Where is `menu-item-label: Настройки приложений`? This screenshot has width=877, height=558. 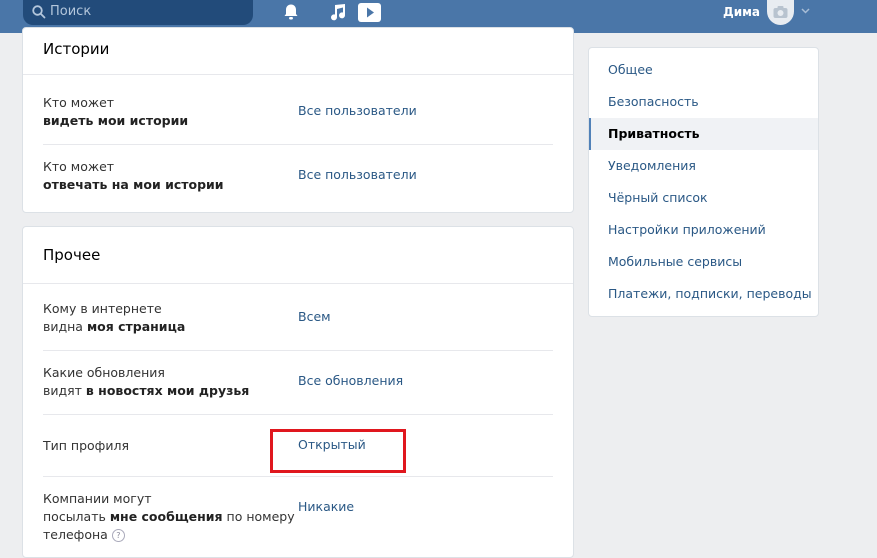 menu-item-label: Настройки приложений is located at coordinates (687, 229).